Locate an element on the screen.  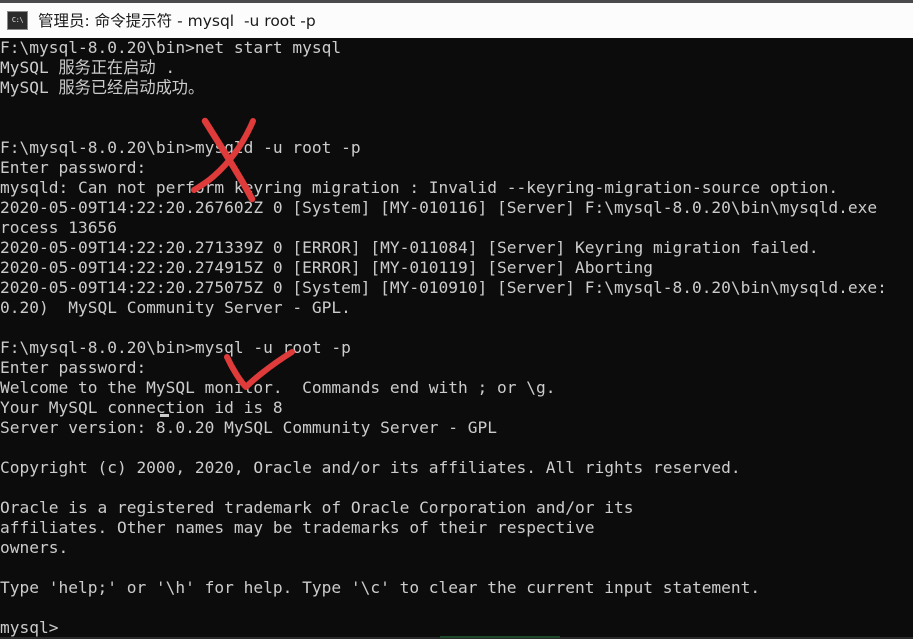
console-line: MySQL 服务已经启动成功。 is located at coordinates (102, 87).